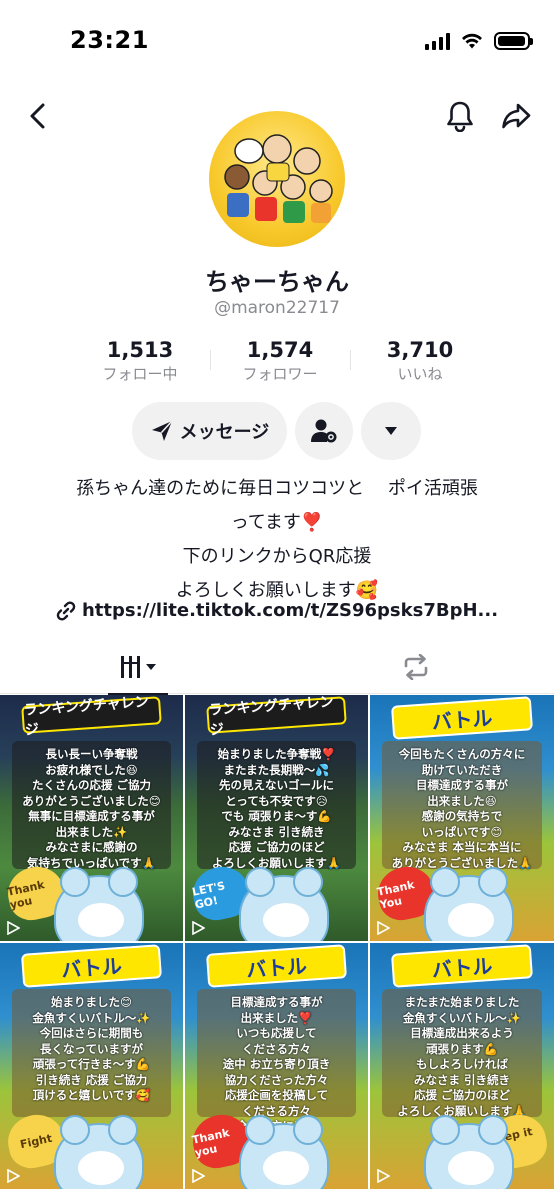 The width and height of the screenshot is (554, 1200). I want to click on share-arrow-icon, so click(516, 116).